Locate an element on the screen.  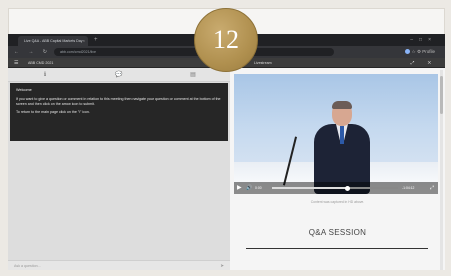
tab-chat: 💬 is located at coordinates (119, 75).